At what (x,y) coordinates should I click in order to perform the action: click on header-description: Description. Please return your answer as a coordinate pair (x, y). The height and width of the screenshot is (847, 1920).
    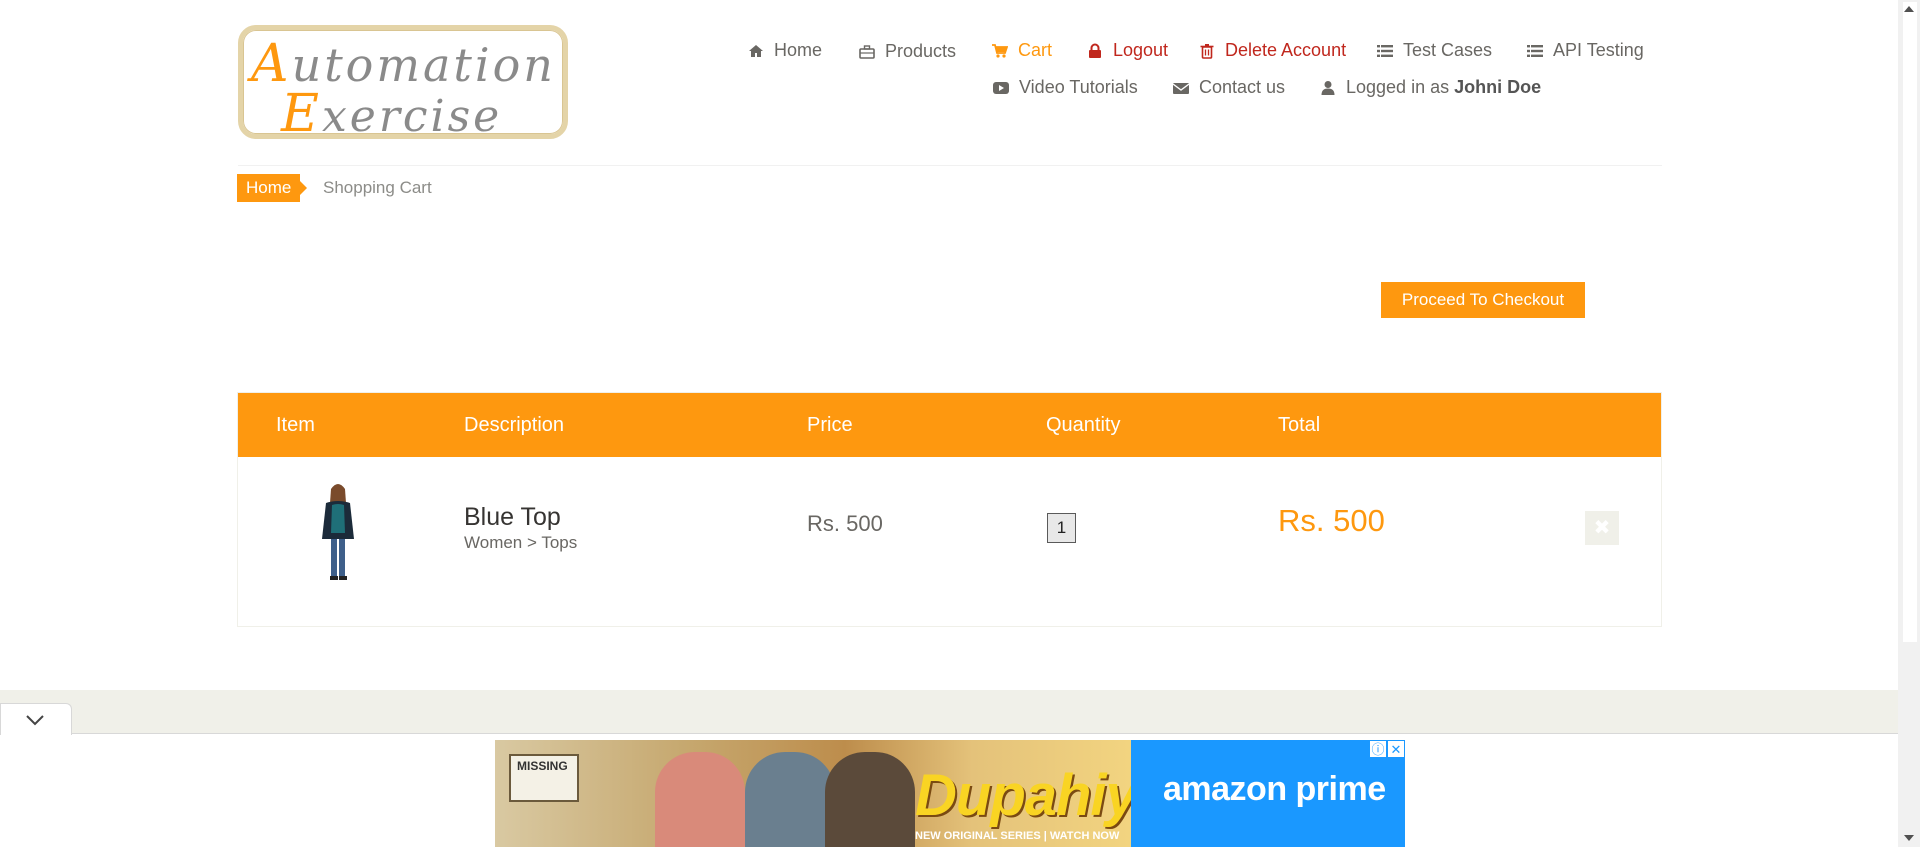
    Looking at the image, I should click on (514, 425).